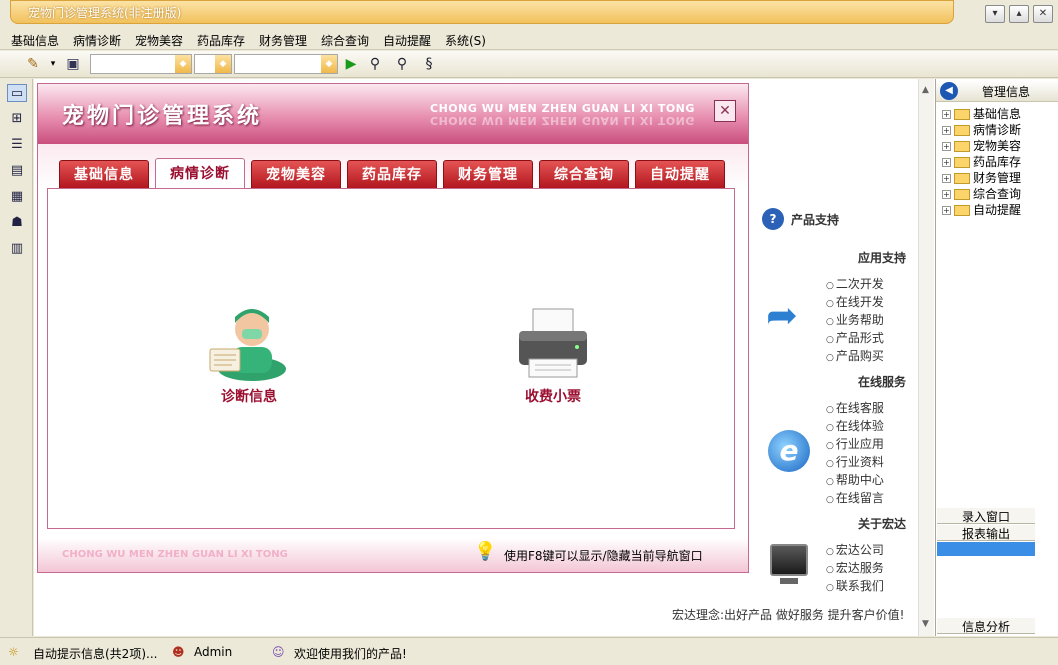 The height and width of the screenshot is (665, 1058). Describe the element at coordinates (97, 40) in the screenshot. I see `menu-diagnosis: 病情诊断` at that location.